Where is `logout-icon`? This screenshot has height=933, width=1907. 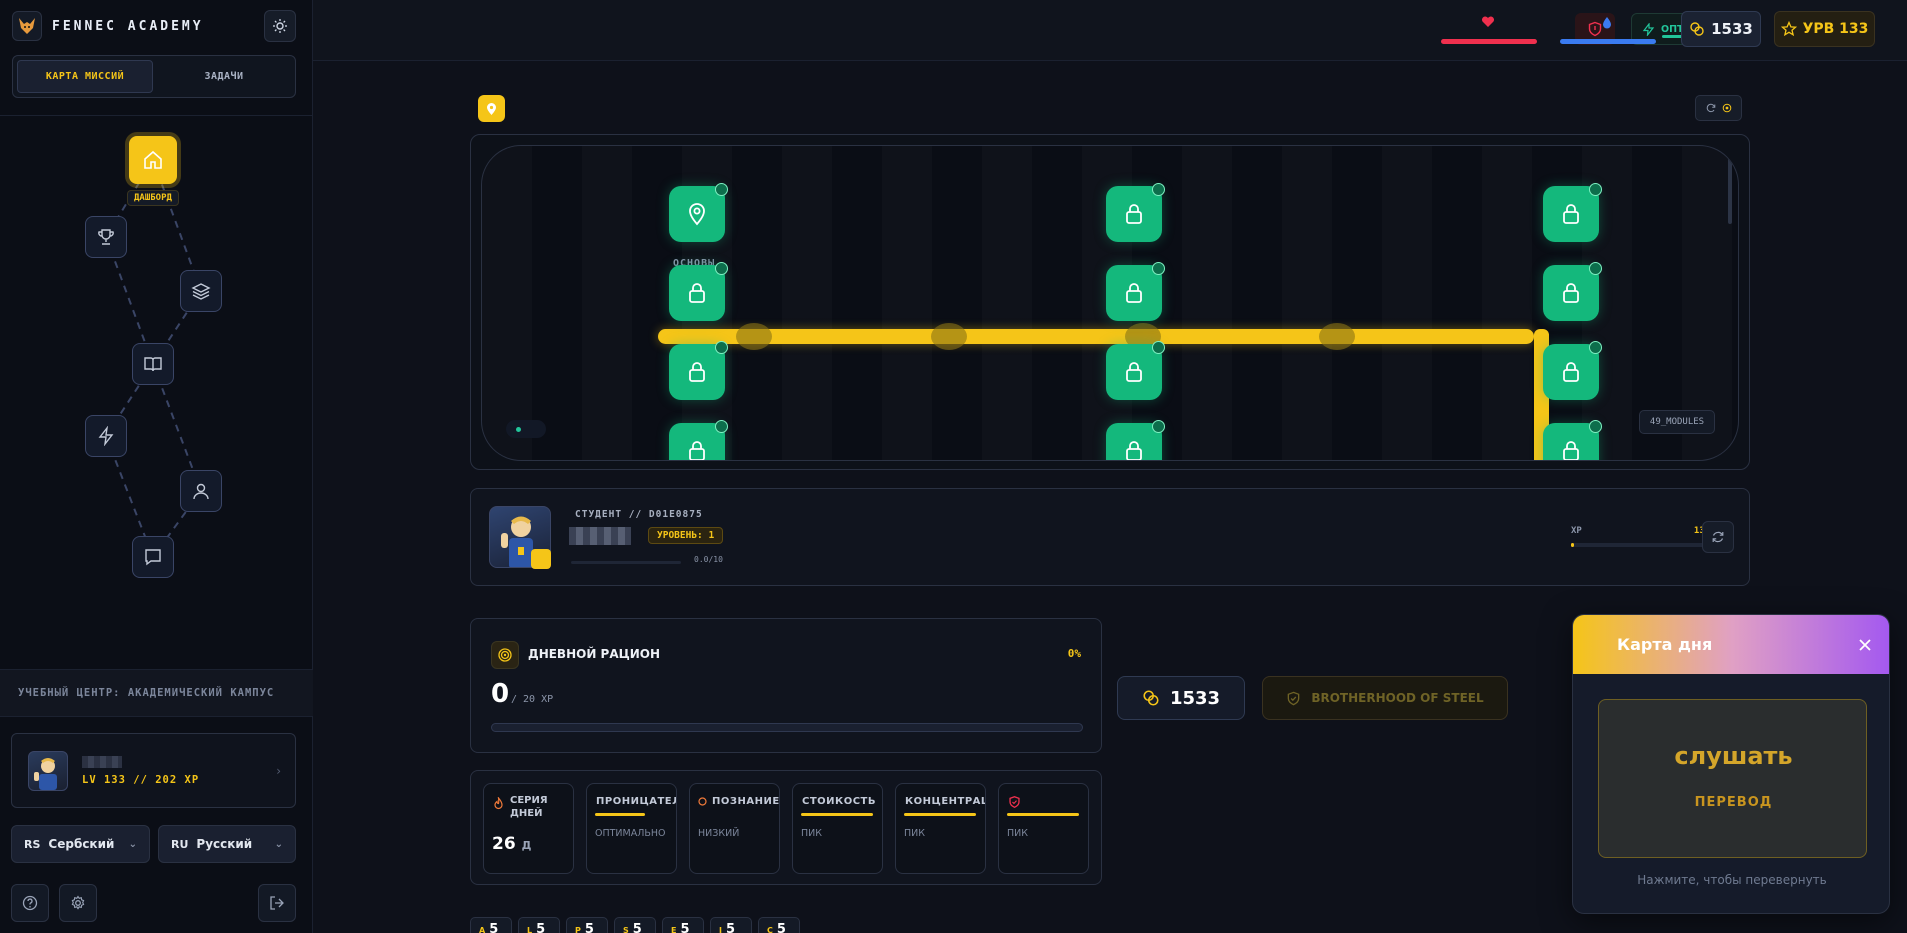 logout-icon is located at coordinates (277, 903).